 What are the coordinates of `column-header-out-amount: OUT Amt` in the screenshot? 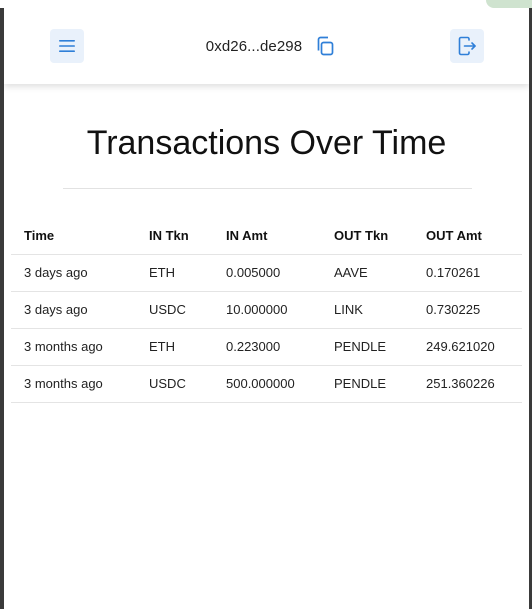 It's located at (467, 236).